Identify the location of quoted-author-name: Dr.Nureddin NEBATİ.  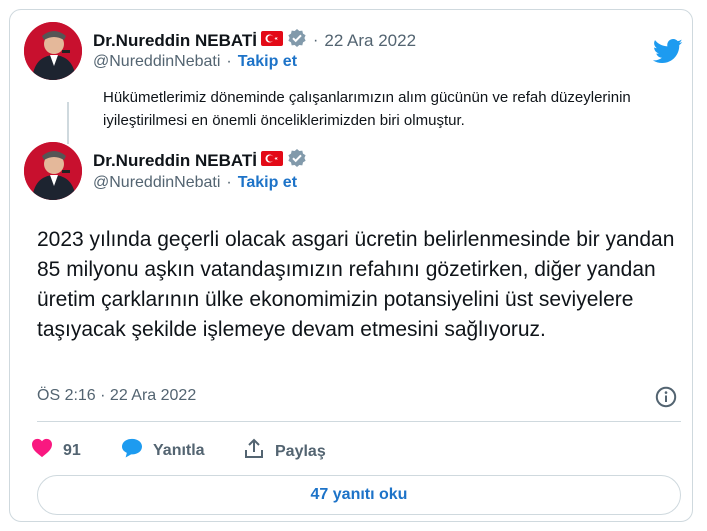
(175, 41).